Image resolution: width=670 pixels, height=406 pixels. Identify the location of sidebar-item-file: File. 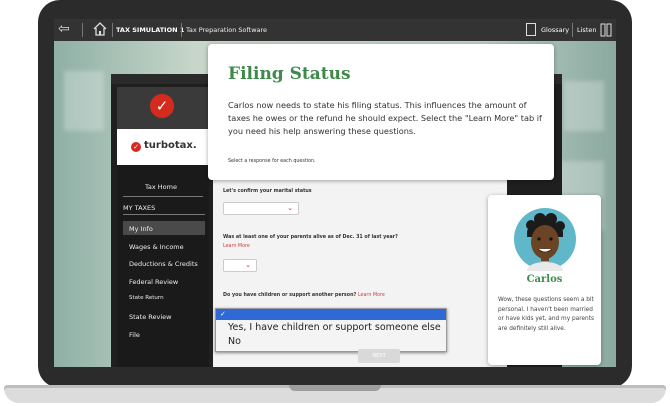
(134, 335).